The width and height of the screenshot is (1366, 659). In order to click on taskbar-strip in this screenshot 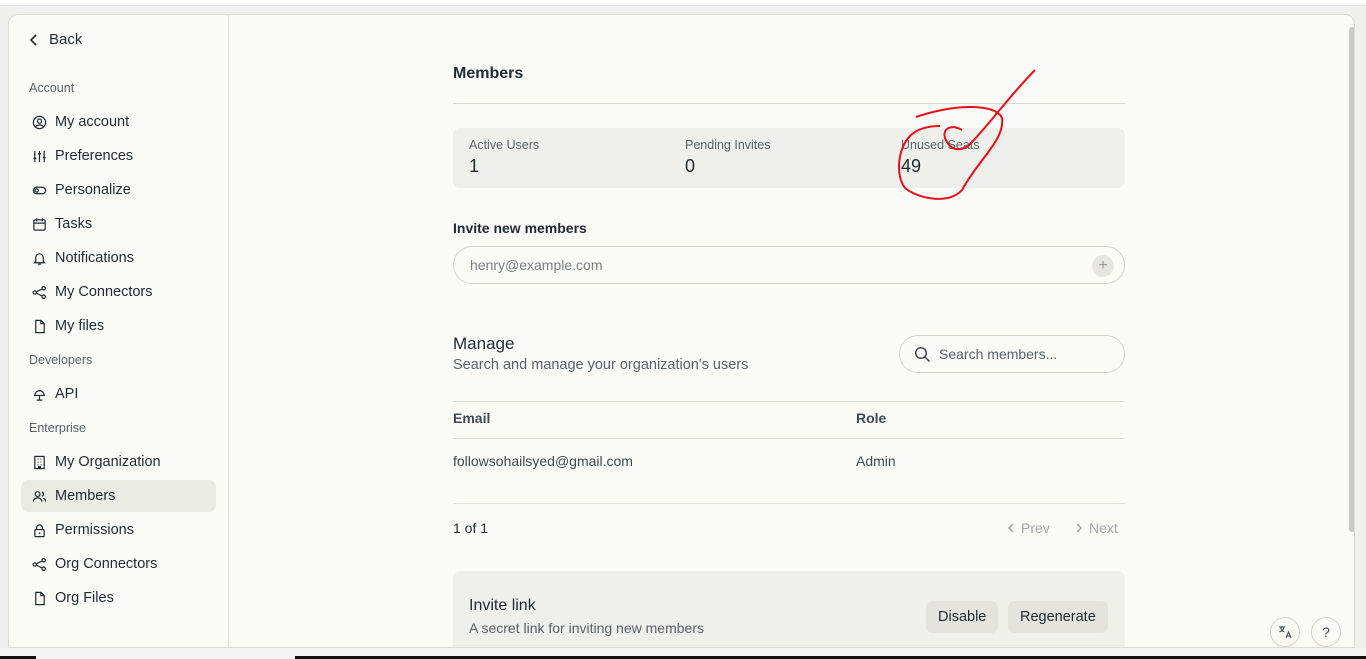, I will do `click(683, 653)`.